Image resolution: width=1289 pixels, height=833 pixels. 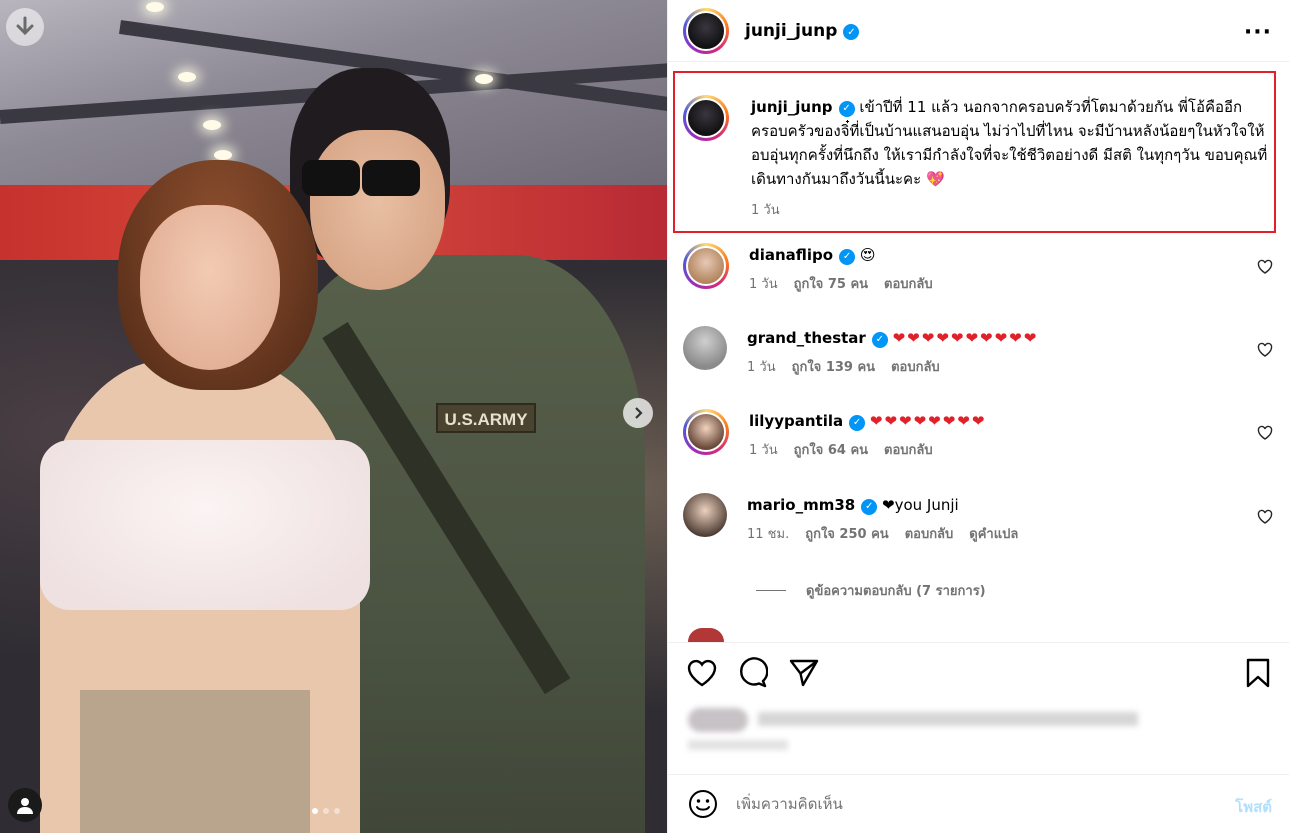 I want to click on smiley-icon, so click(x=703, y=804).